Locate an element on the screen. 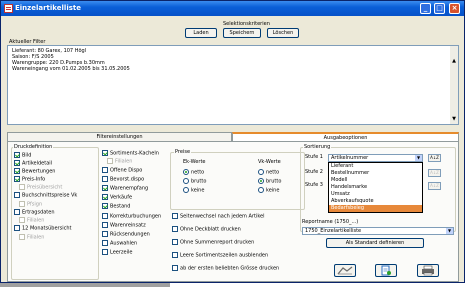  output-option: ab der ersten beliebten Grösse drucken is located at coordinates (225, 269).